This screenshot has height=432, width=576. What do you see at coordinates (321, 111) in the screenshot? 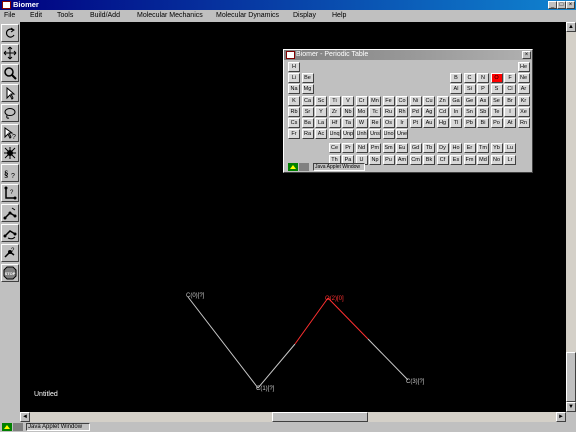
I see `element-button-y: Y` at bounding box center [321, 111].